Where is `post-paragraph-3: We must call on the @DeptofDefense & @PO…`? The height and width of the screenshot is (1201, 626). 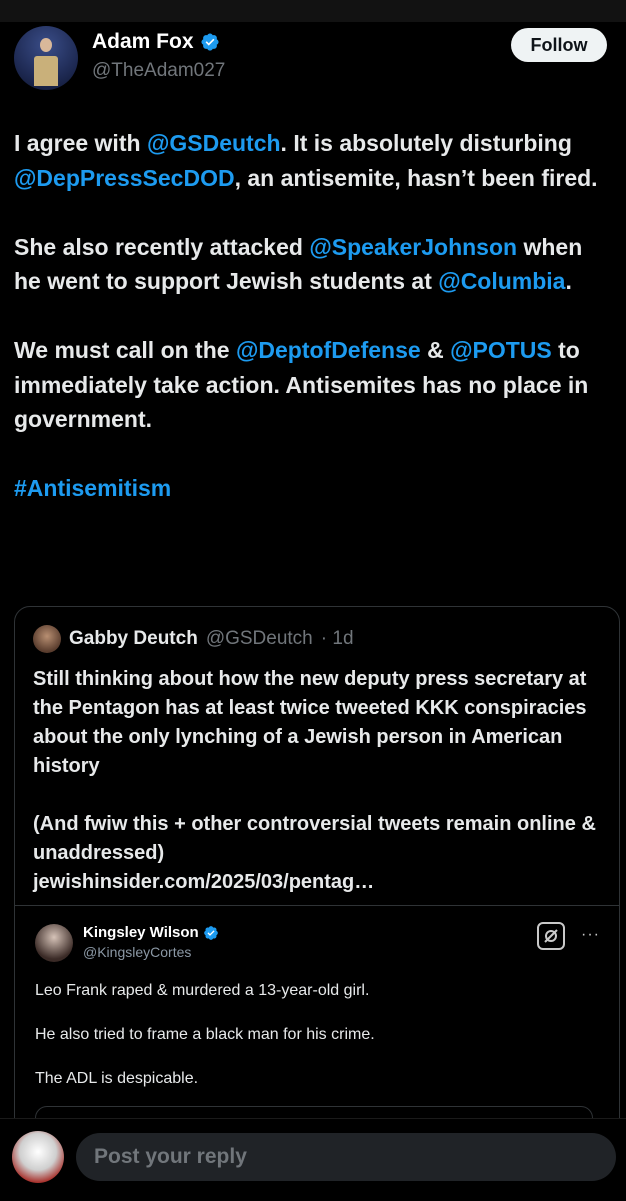 post-paragraph-3: We must call on the @DeptofDefense & @PO… is located at coordinates (314, 385).